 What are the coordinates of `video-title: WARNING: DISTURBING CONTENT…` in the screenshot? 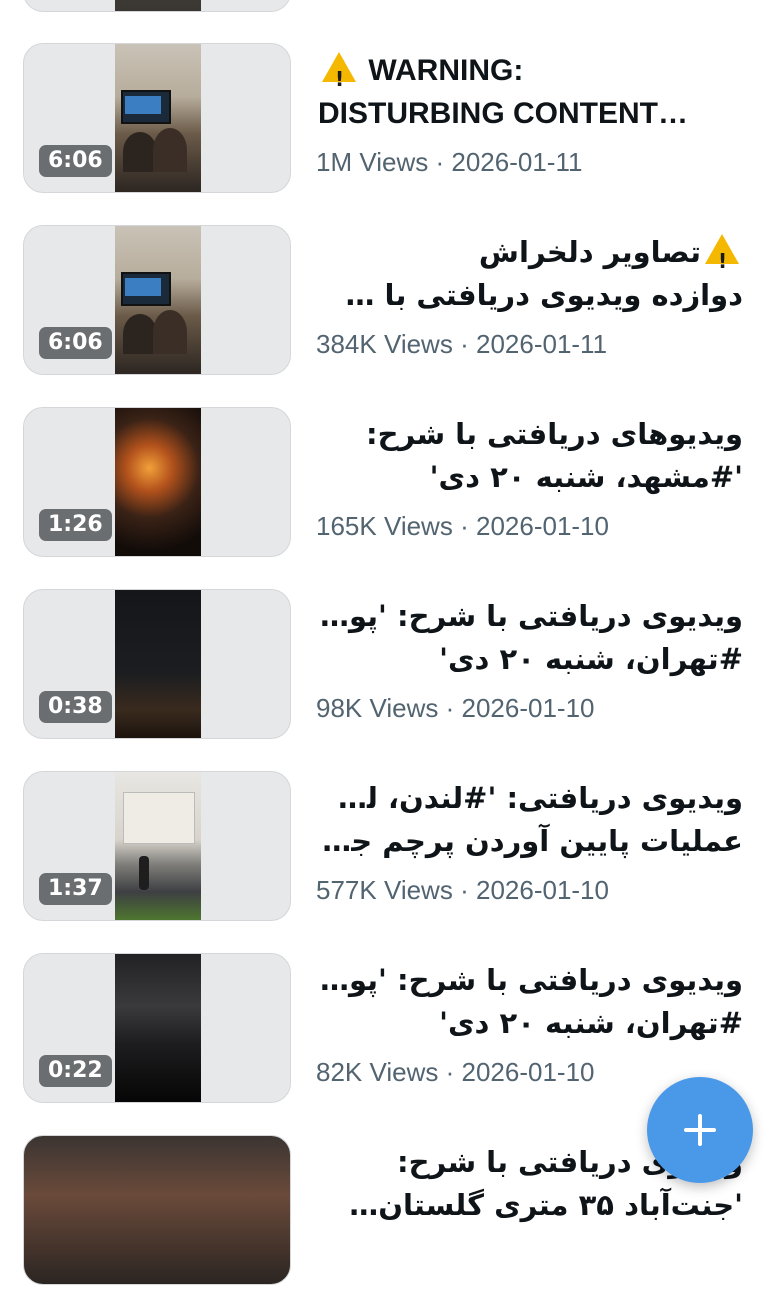 It's located at (530, 92).